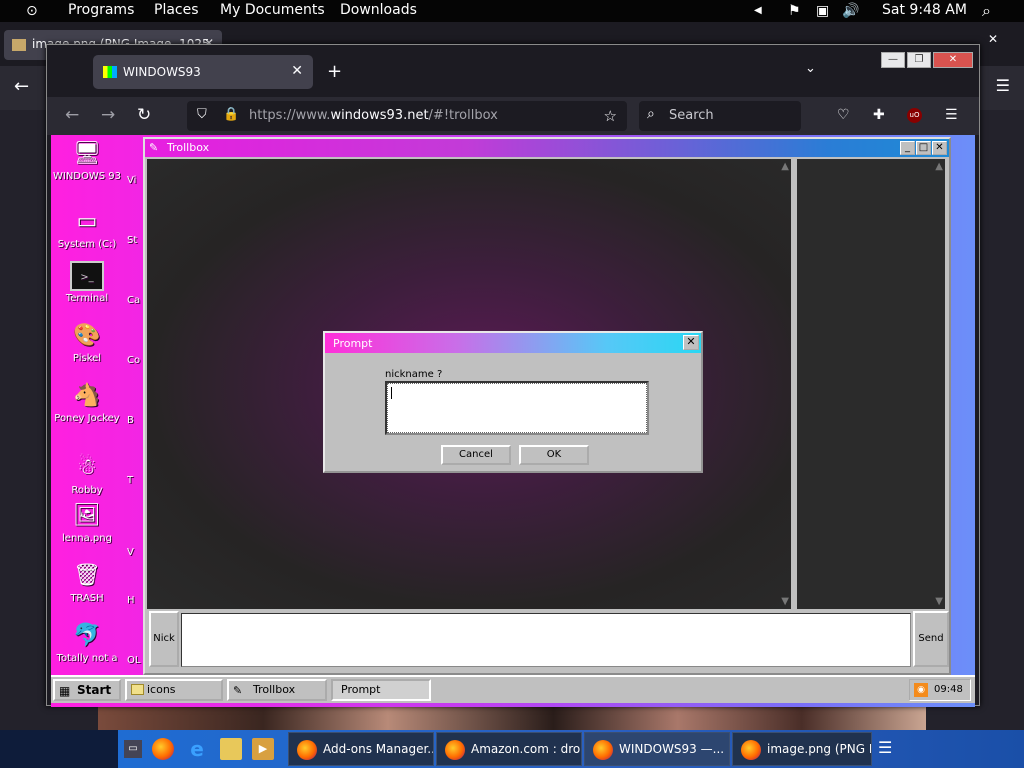 The image size is (1024, 768). What do you see at coordinates (919, 60) in the screenshot?
I see `maximize-icon: ❐` at bounding box center [919, 60].